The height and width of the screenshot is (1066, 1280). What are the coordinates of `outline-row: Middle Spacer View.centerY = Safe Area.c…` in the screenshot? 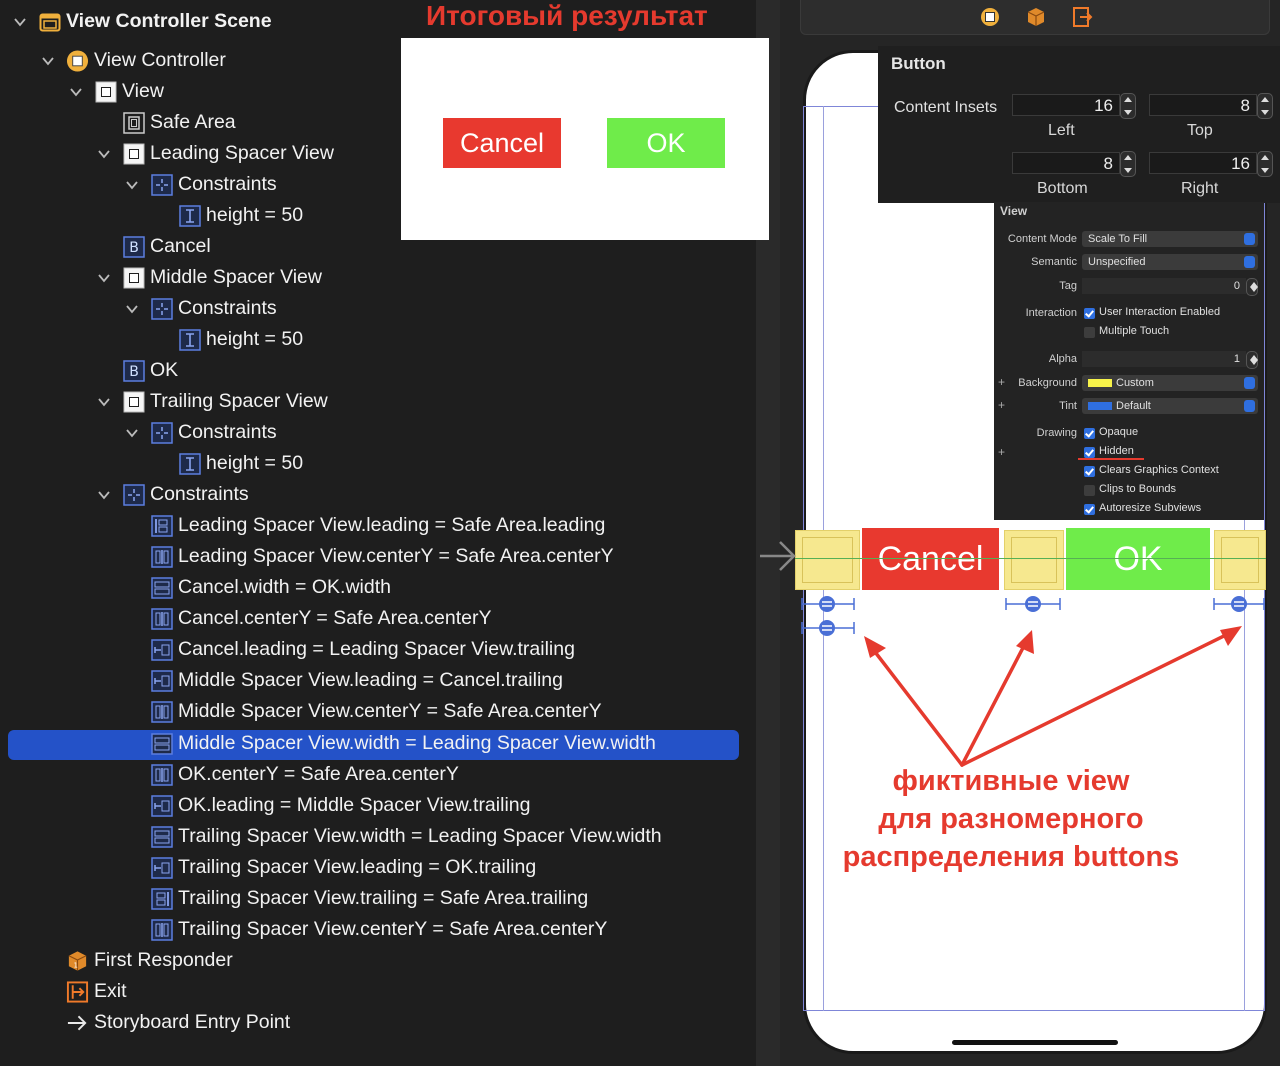 It's located at (376, 711).